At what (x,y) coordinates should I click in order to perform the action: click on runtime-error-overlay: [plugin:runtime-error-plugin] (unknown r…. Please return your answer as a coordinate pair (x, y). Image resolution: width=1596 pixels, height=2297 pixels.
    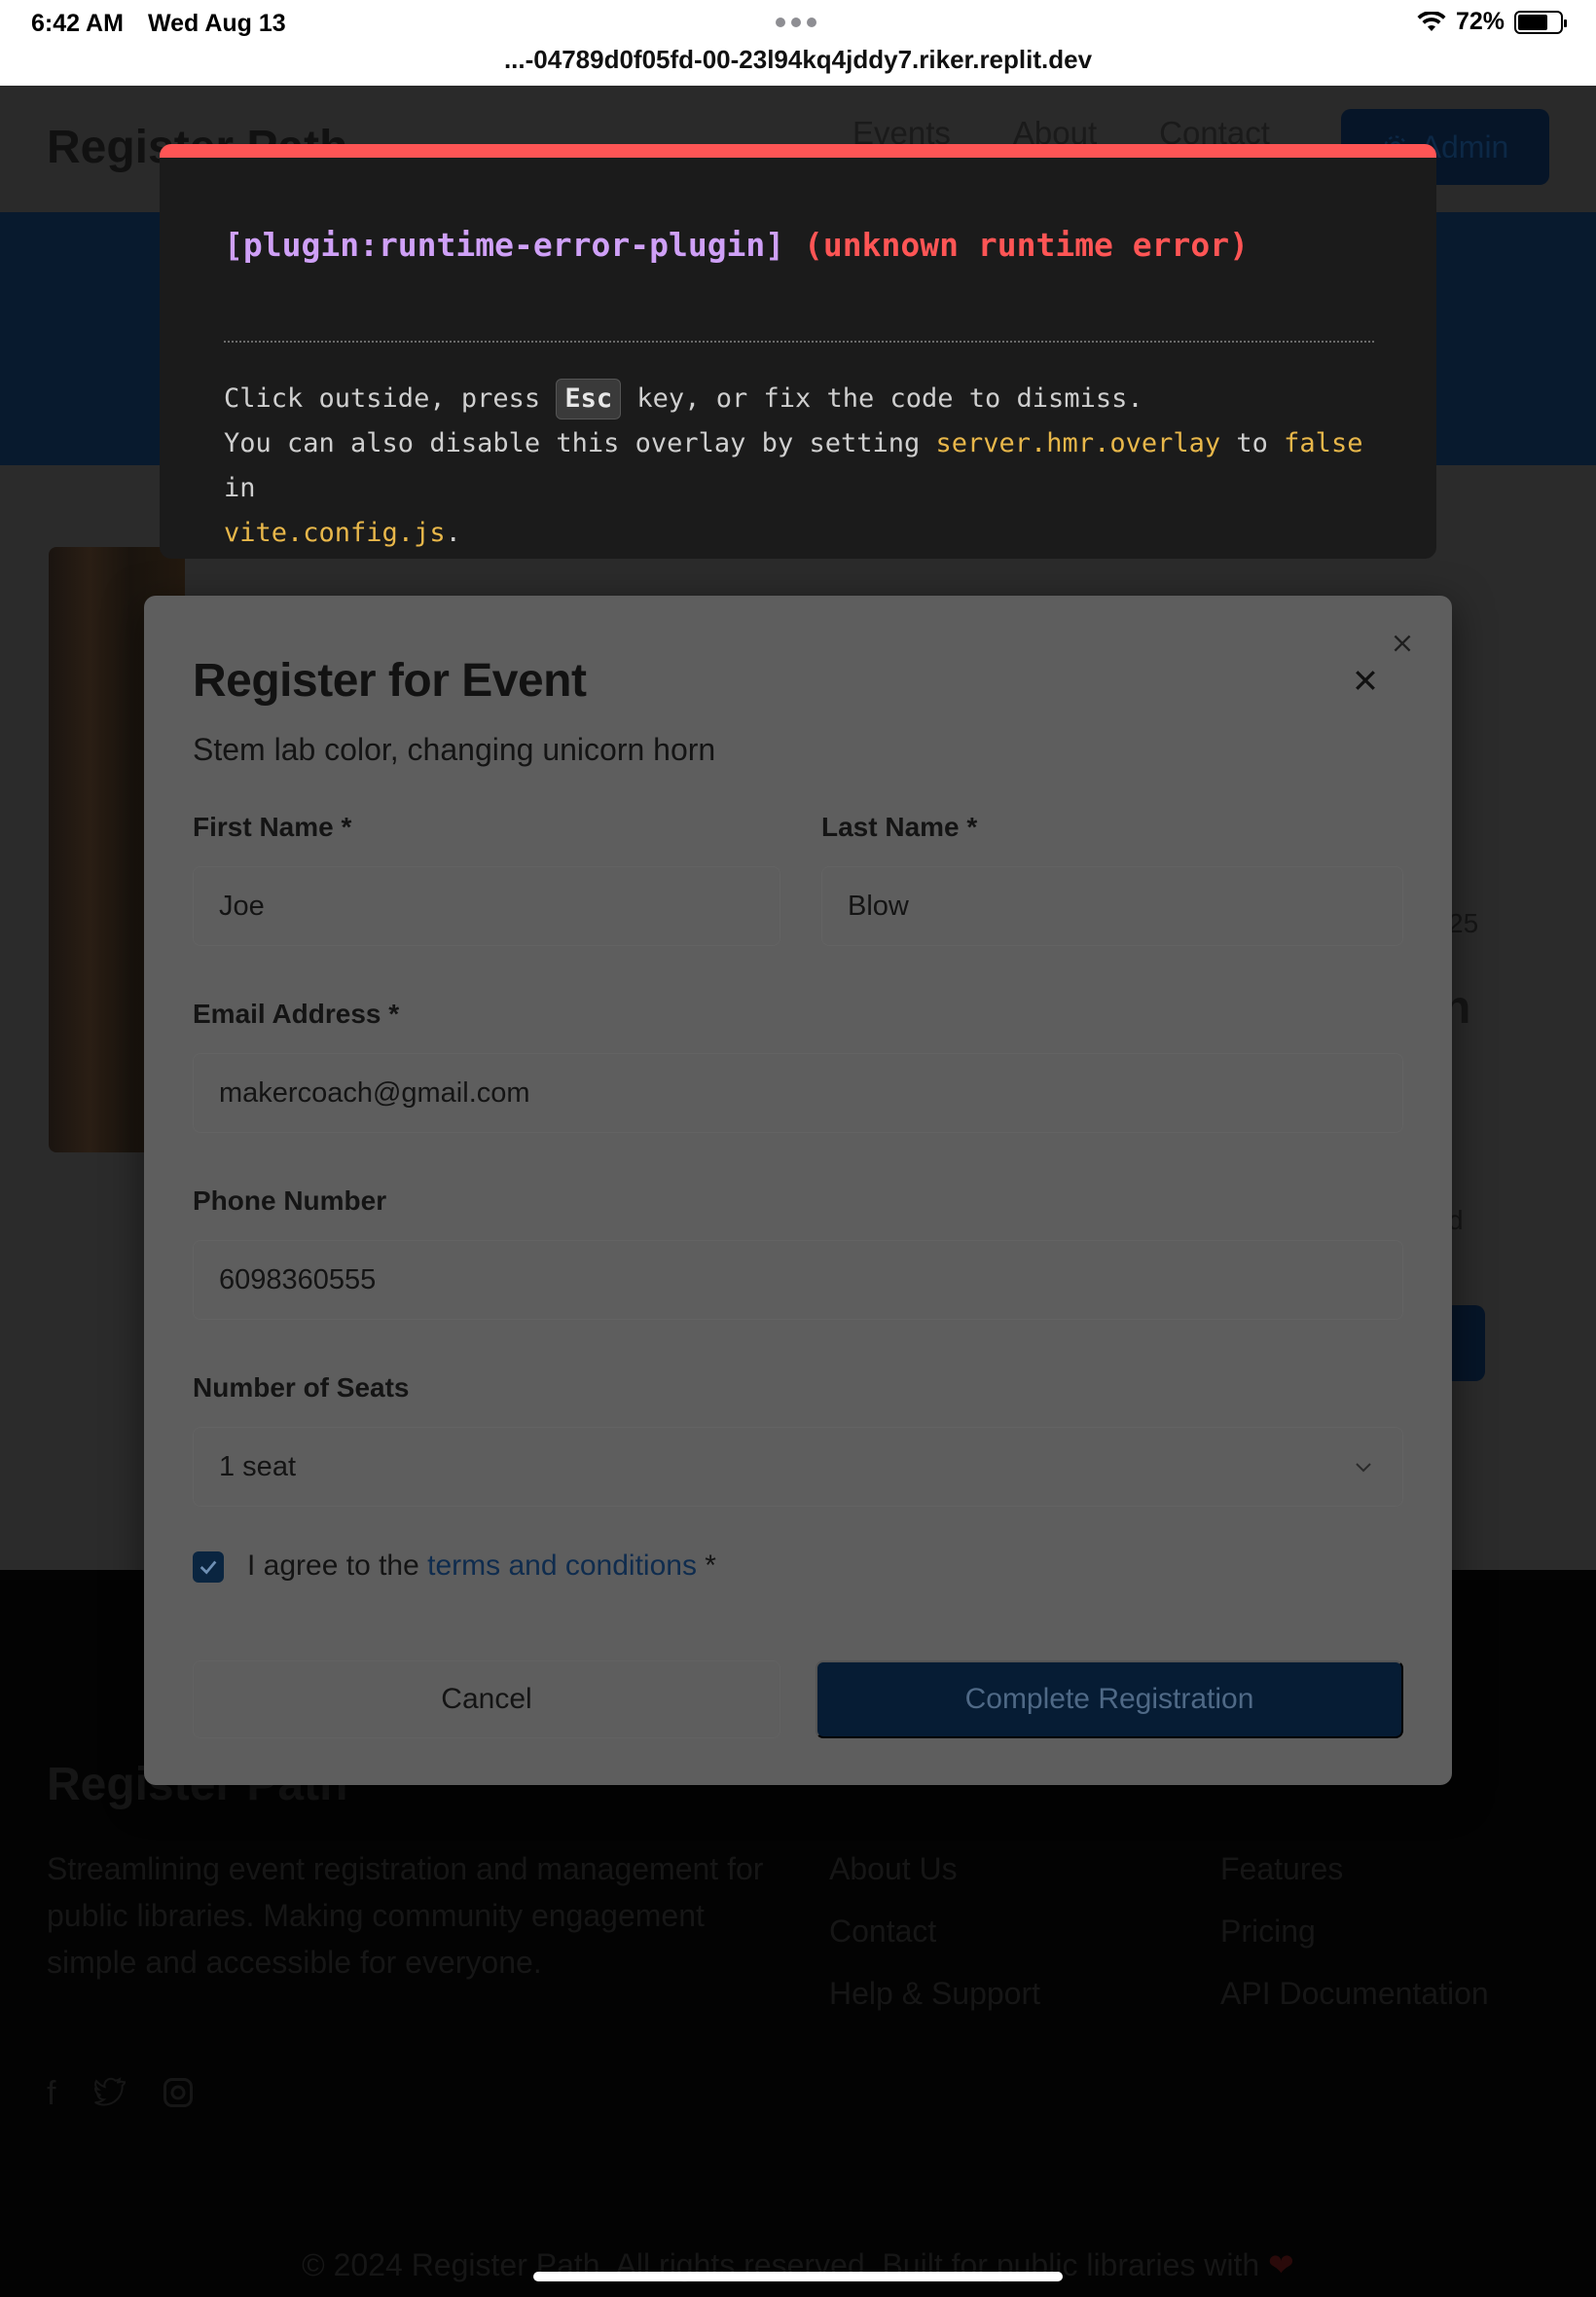
    Looking at the image, I should click on (798, 351).